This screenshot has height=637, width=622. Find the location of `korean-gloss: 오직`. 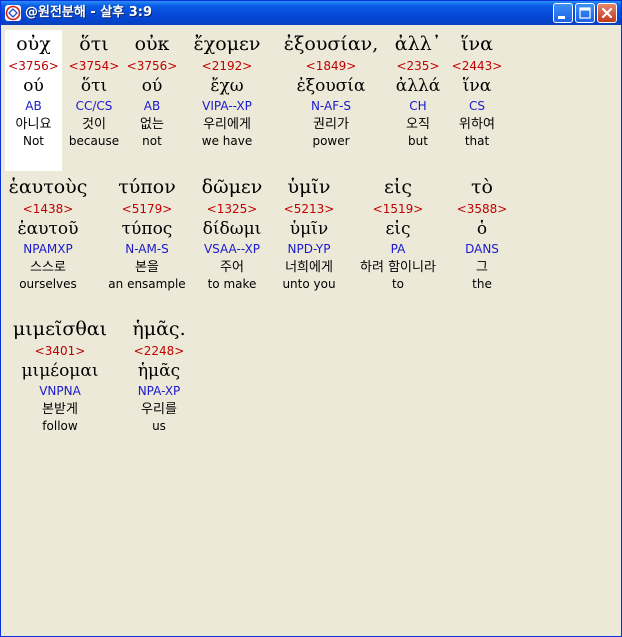

korean-gloss: 오직 is located at coordinates (418, 124).